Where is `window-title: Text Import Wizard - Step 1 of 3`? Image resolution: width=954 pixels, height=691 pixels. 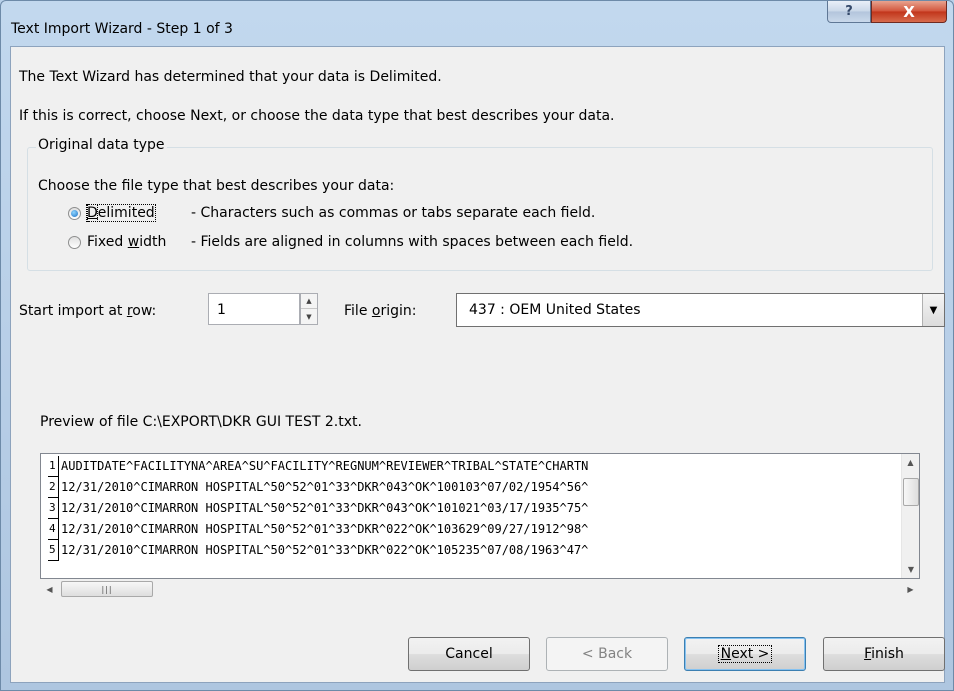
window-title: Text Import Wizard - Step 1 of 3 is located at coordinates (122, 29).